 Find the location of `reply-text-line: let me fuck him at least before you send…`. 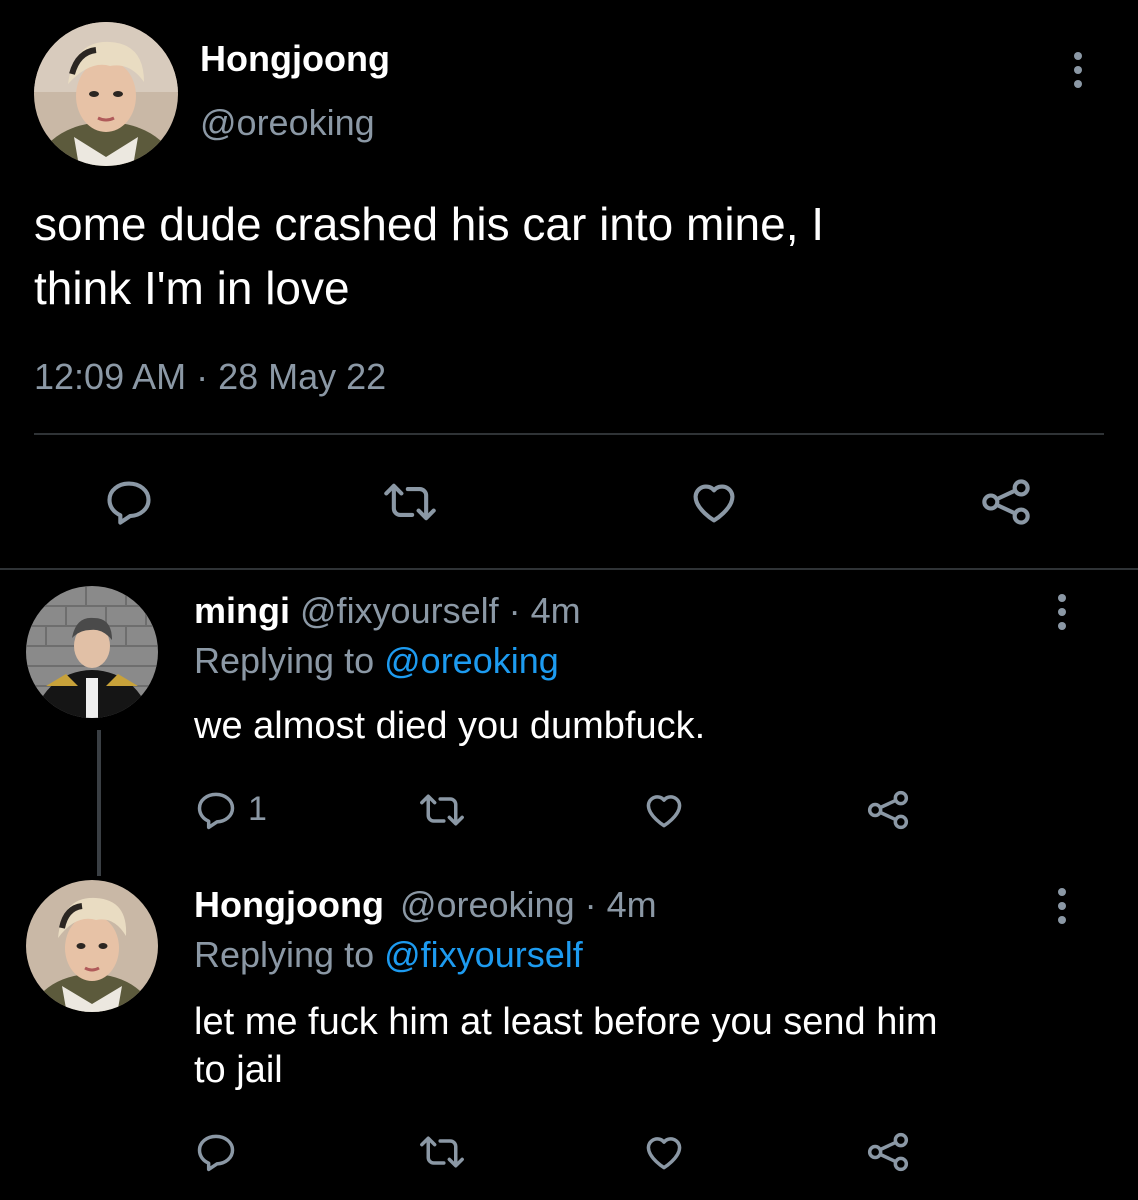

reply-text-line: let me fuck him at least before you send… is located at coordinates (566, 1022).